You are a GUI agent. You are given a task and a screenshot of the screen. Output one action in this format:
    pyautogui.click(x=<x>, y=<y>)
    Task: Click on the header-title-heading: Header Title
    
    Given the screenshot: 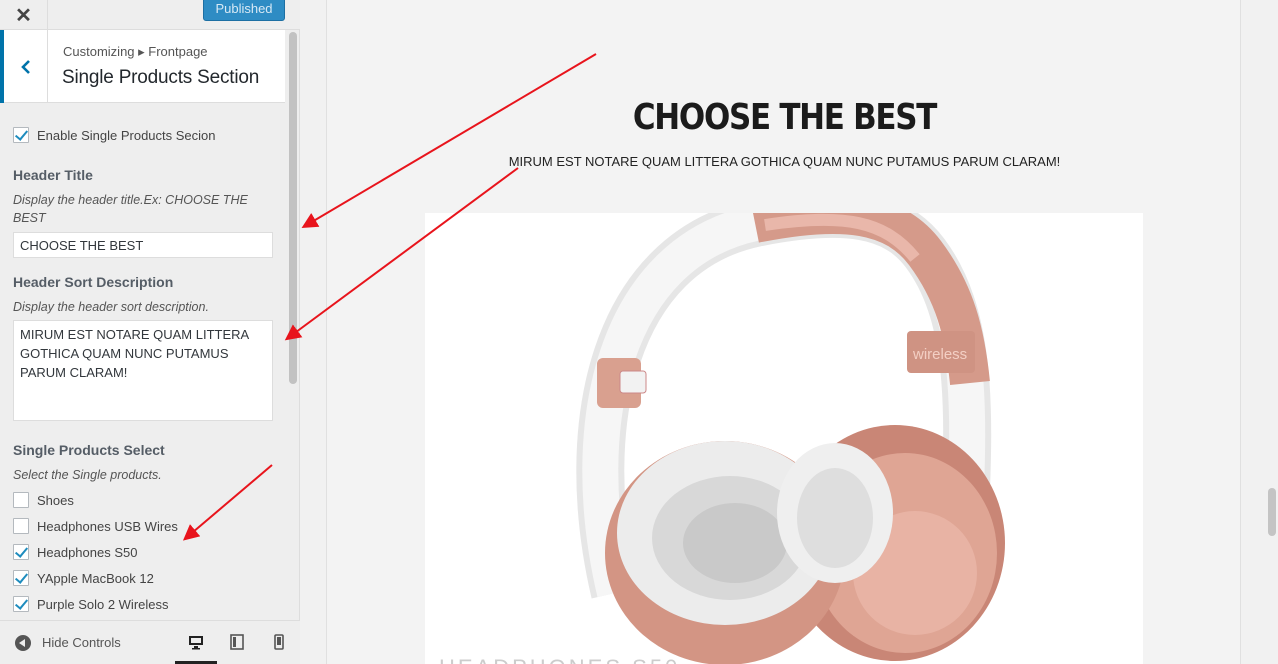 What is the action you would take?
    pyautogui.click(x=53, y=175)
    